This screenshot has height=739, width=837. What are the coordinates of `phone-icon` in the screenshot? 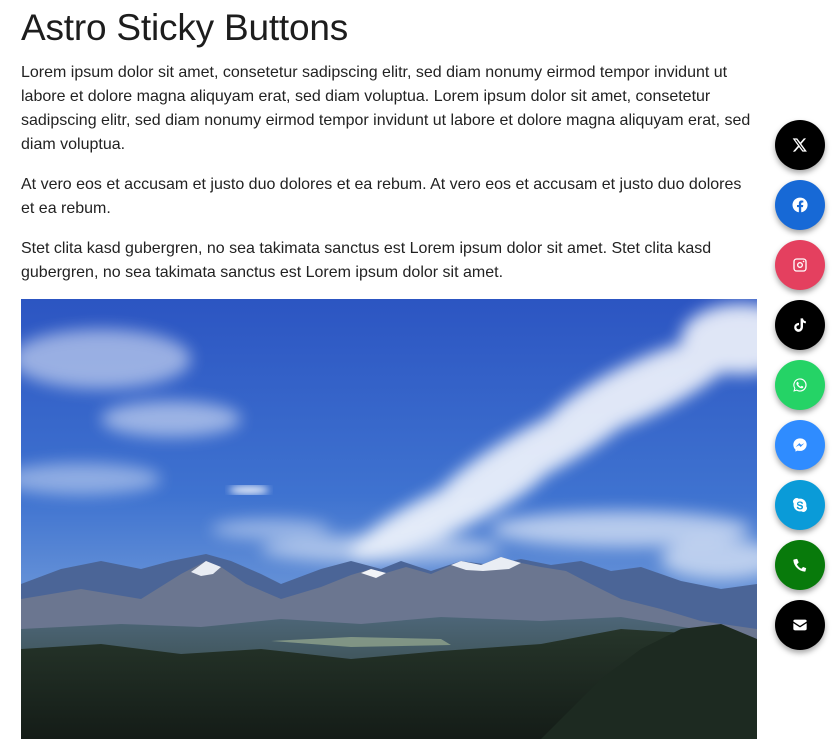 It's located at (800, 565).